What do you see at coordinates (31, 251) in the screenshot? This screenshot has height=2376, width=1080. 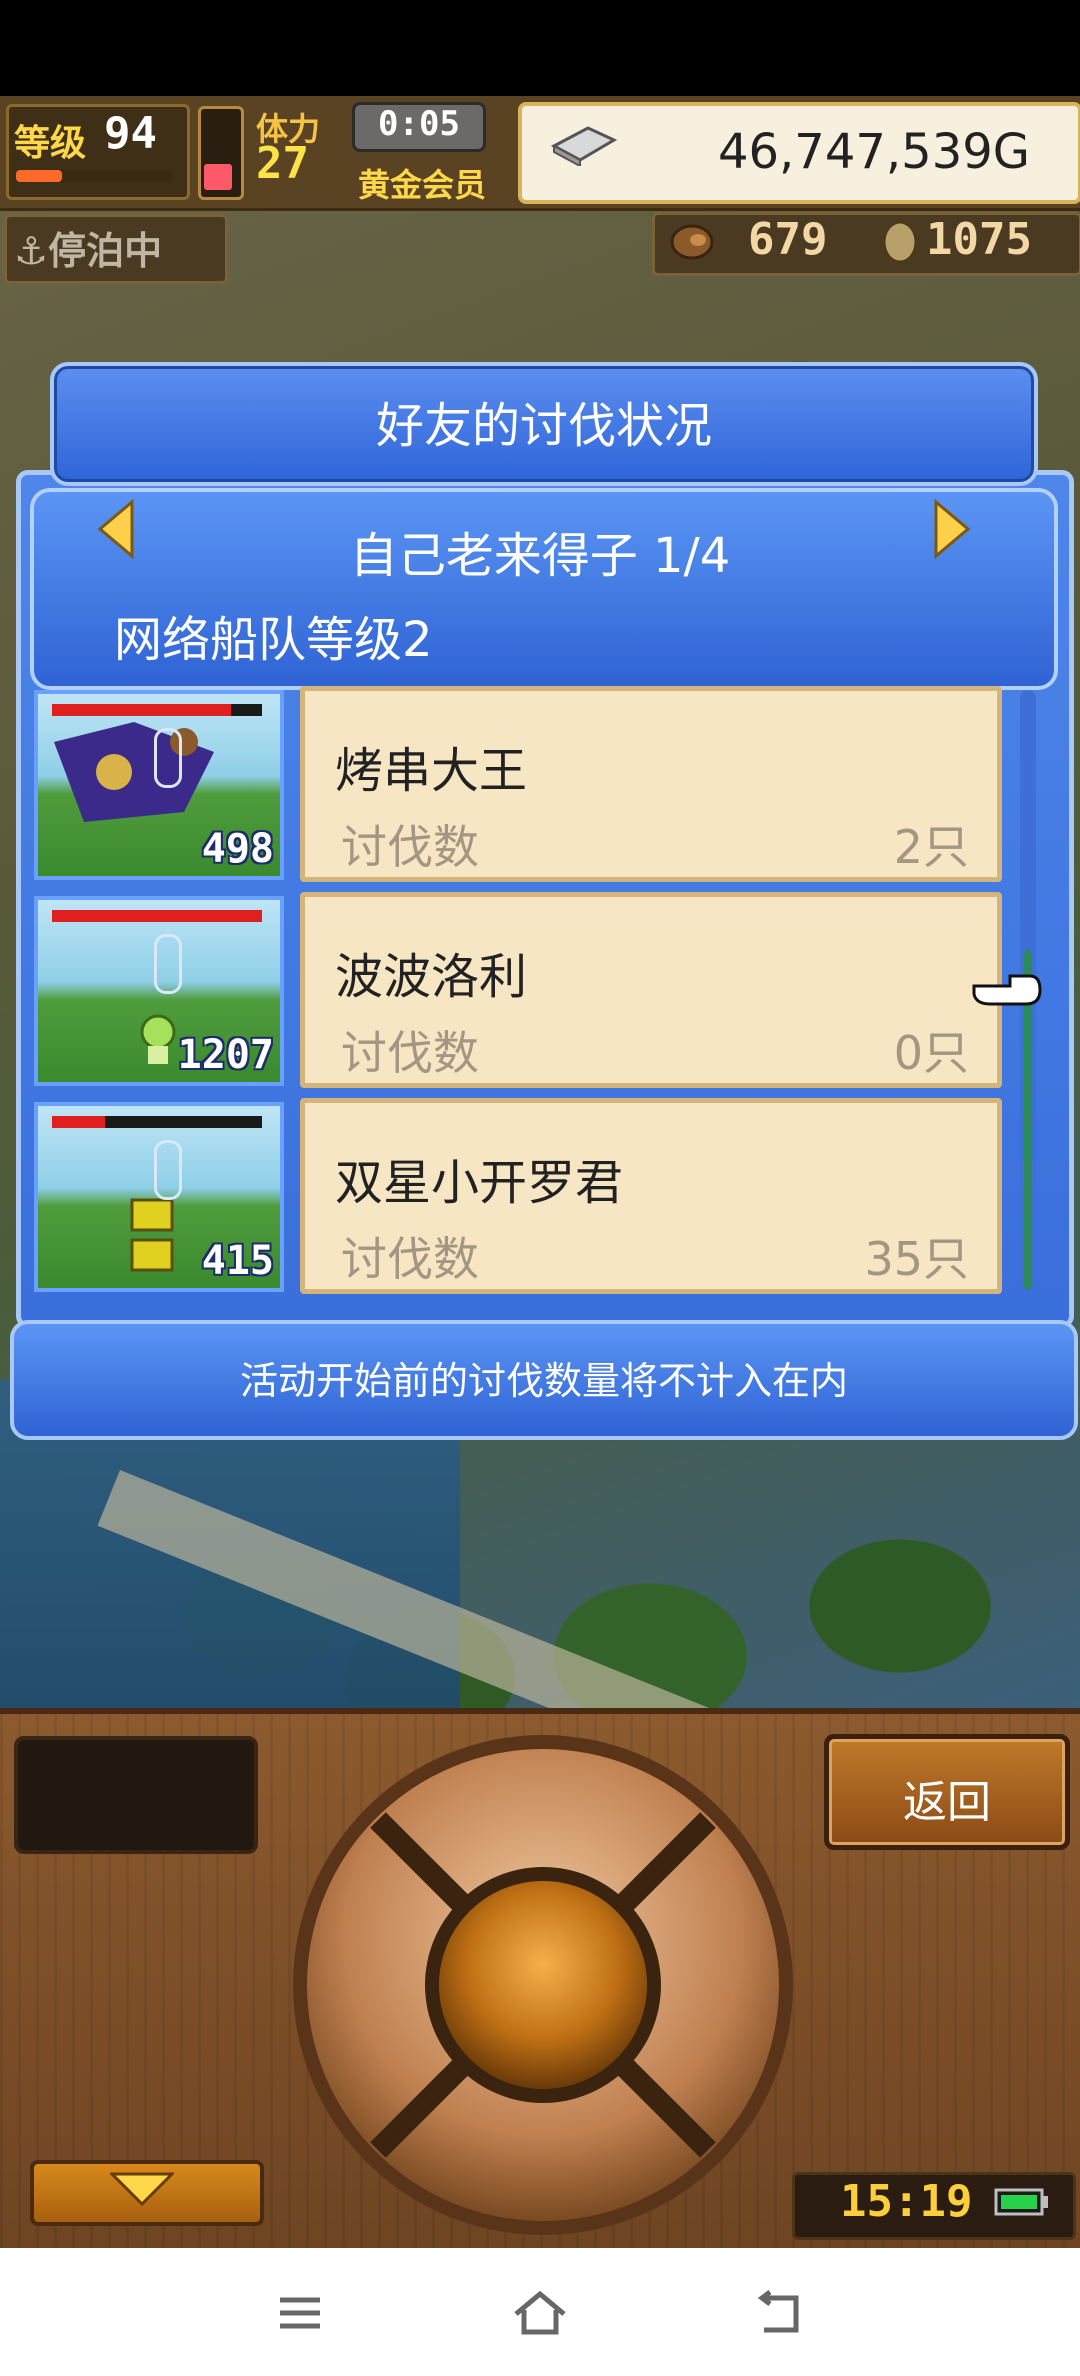 I see `anchor-icon: ⚓` at bounding box center [31, 251].